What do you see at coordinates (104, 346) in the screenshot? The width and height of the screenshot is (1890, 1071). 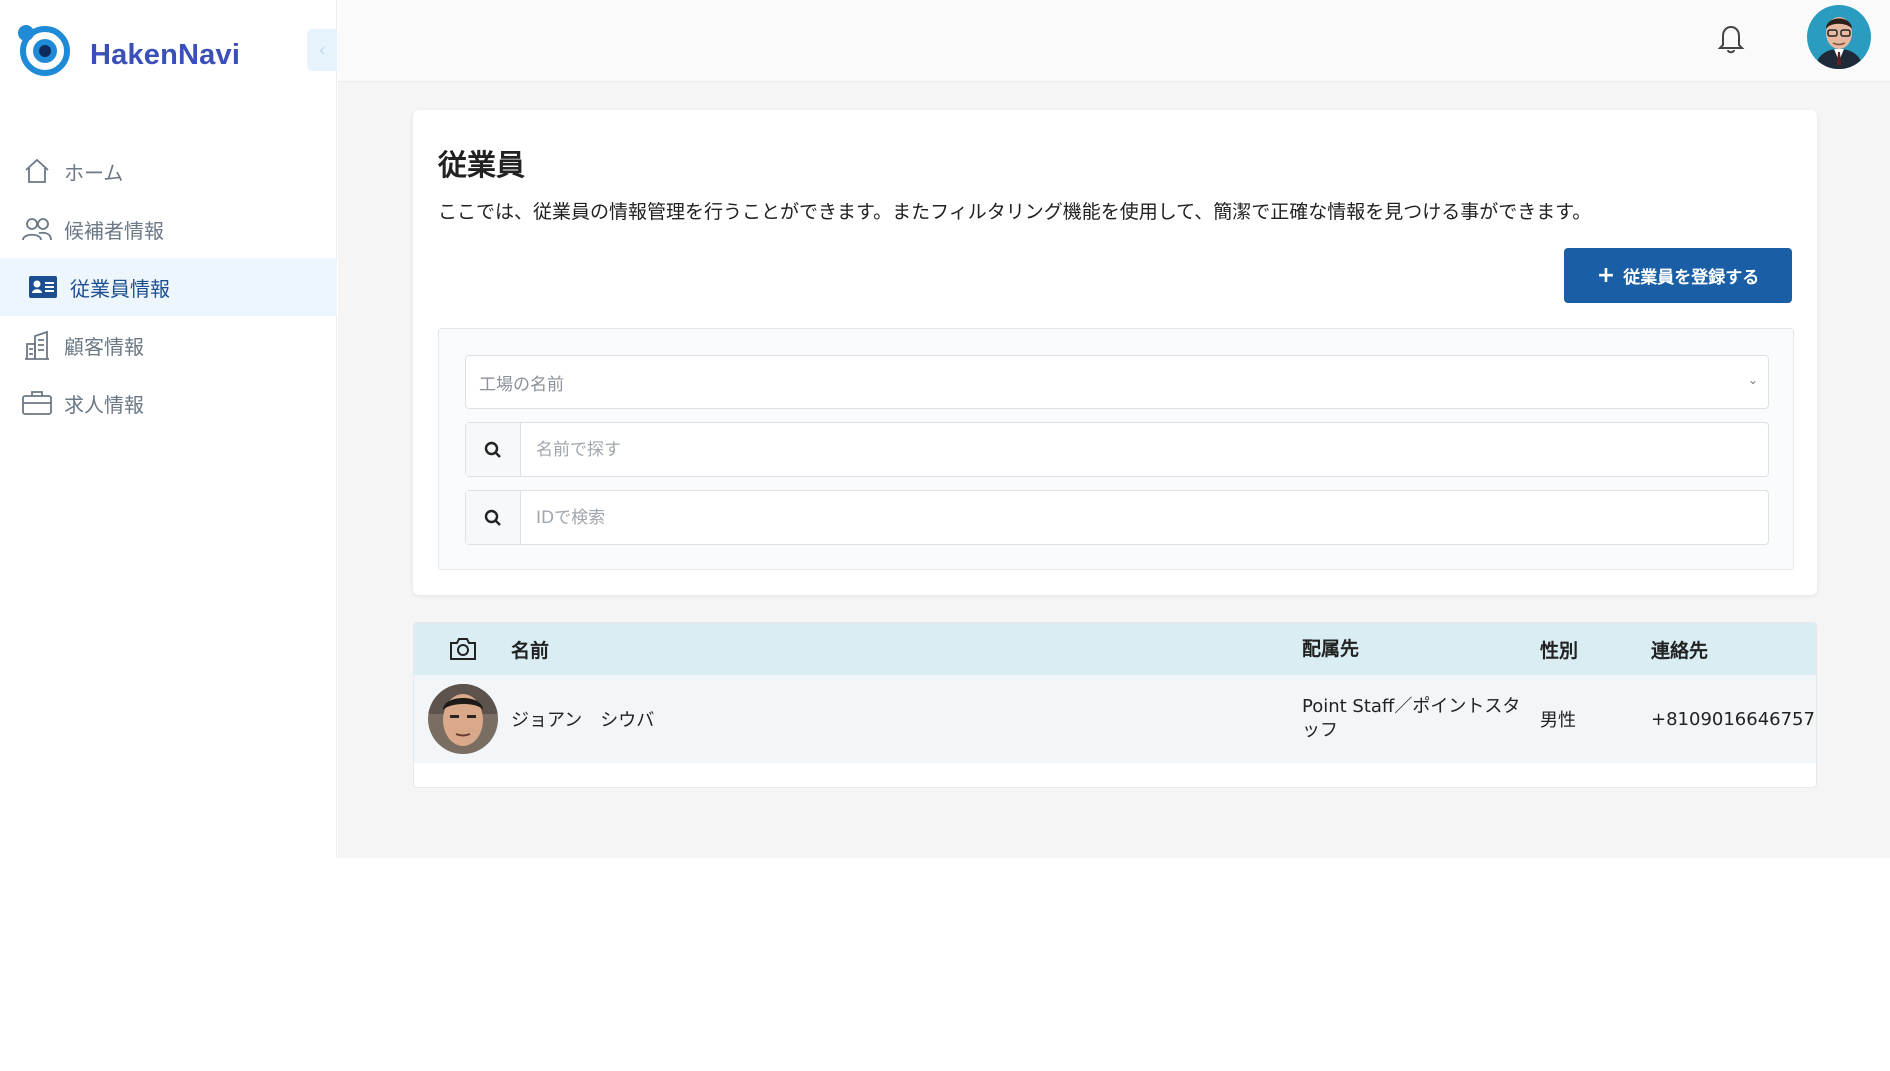 I see `sidebar-item-label: 顧客情報` at bounding box center [104, 346].